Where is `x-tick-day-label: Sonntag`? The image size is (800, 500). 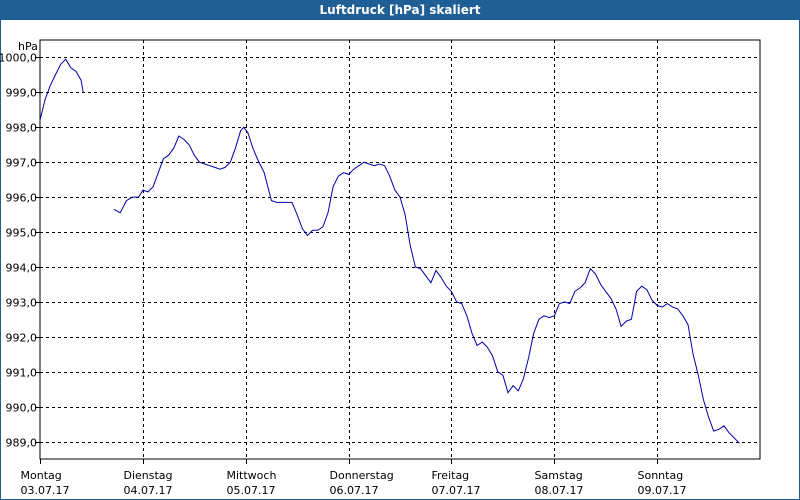 x-tick-day-label: Sonntag is located at coordinates (661, 475).